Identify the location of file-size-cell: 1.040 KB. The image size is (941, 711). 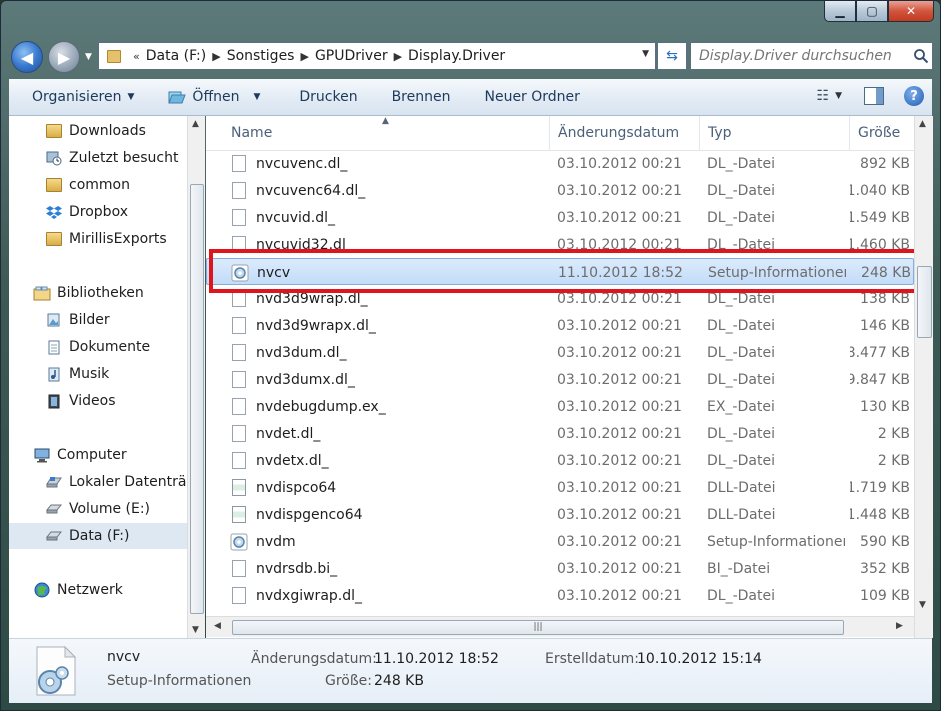
(880, 190).